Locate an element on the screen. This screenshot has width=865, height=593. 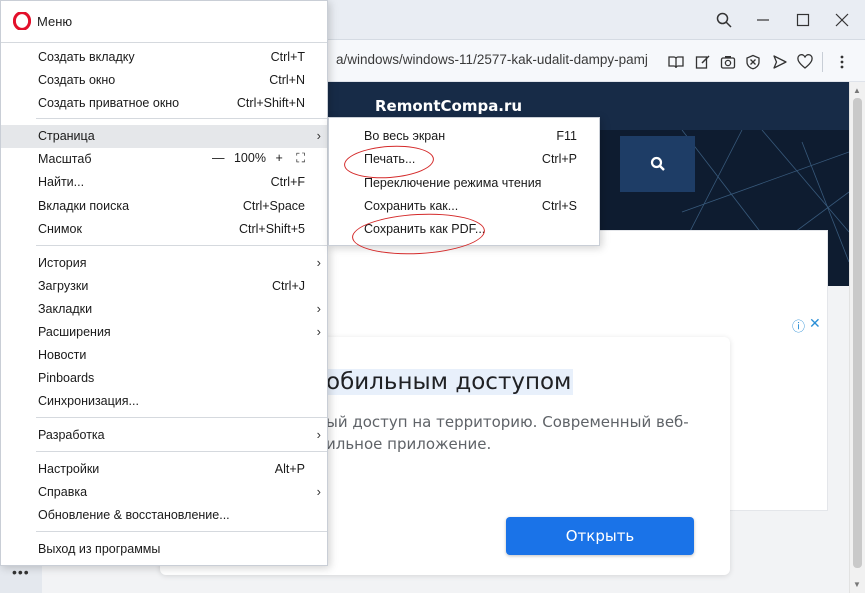
menu-item-private-window: Создать приватное окно Ctrl+Shift+N is located at coordinates (164, 103).